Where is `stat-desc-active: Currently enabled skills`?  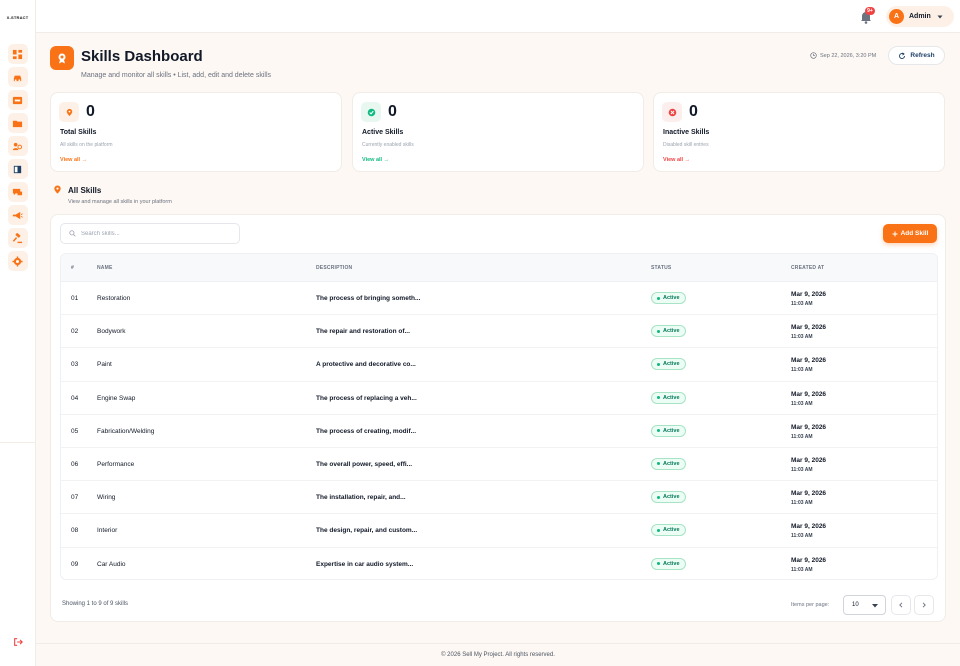
stat-desc-active: Currently enabled skills is located at coordinates (388, 145).